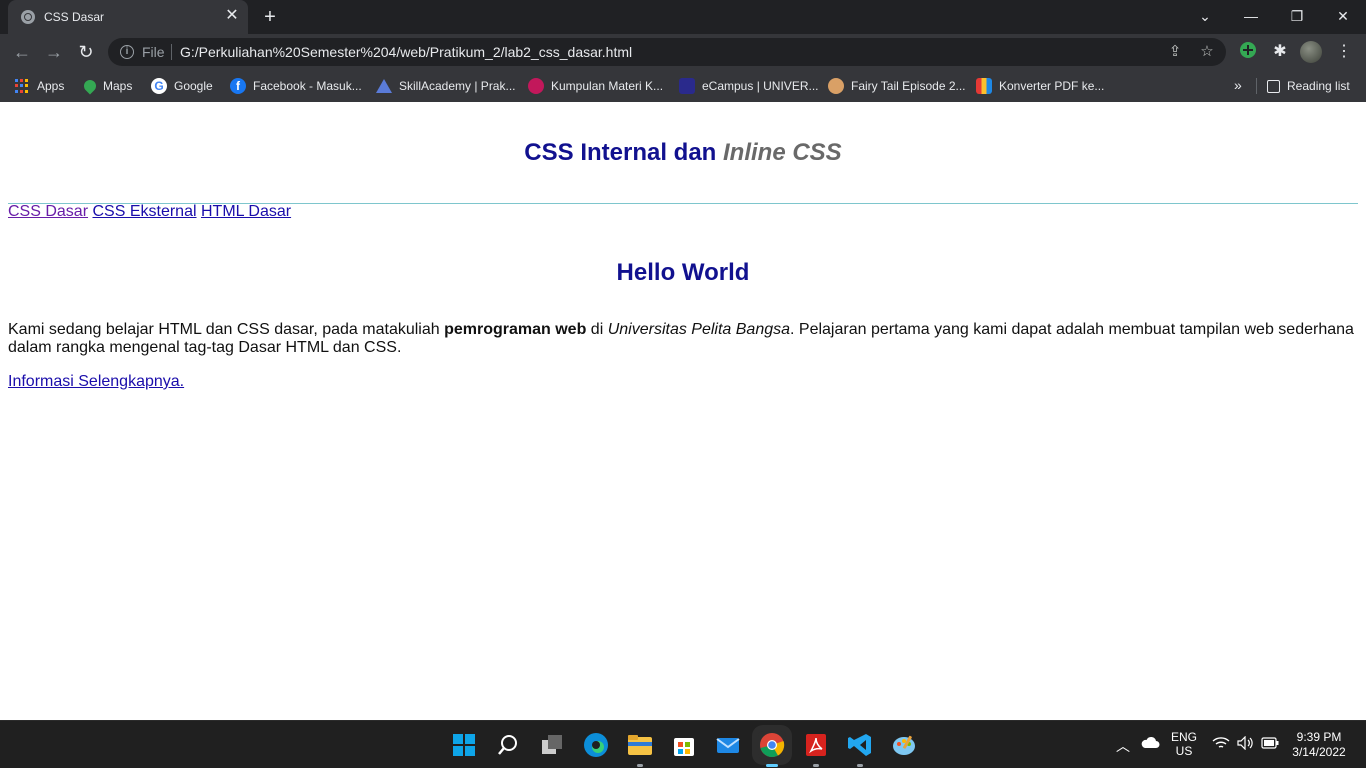 The height and width of the screenshot is (768, 1366). I want to click on share-icon: ⇪, so click(1175, 52).